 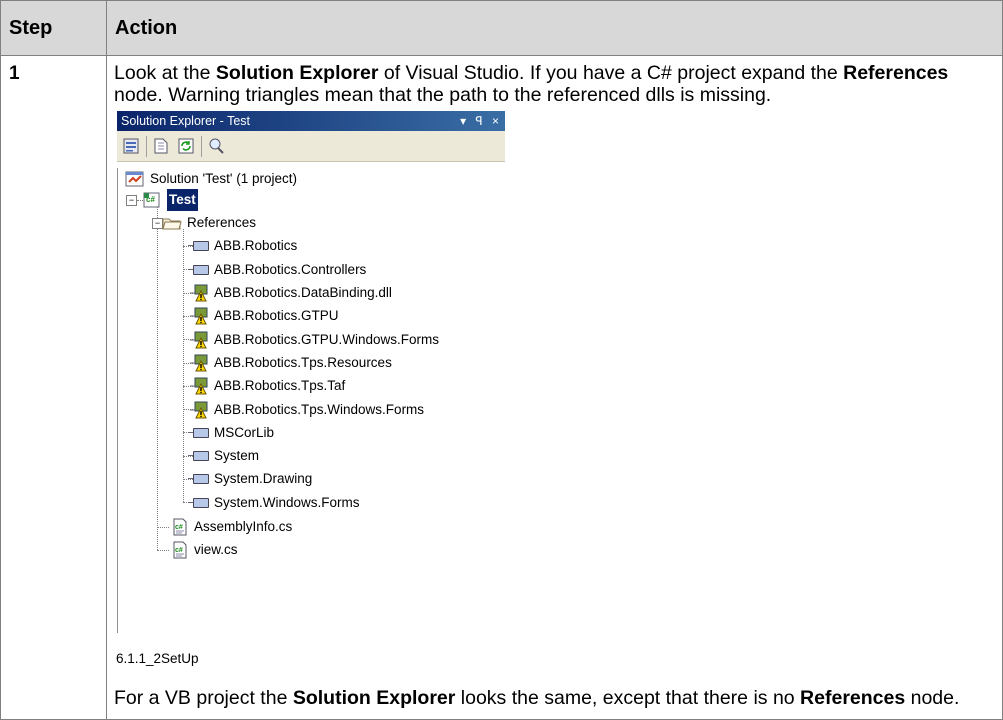 I want to click on text: looks the same, except that there is no, so click(x=628, y=698).